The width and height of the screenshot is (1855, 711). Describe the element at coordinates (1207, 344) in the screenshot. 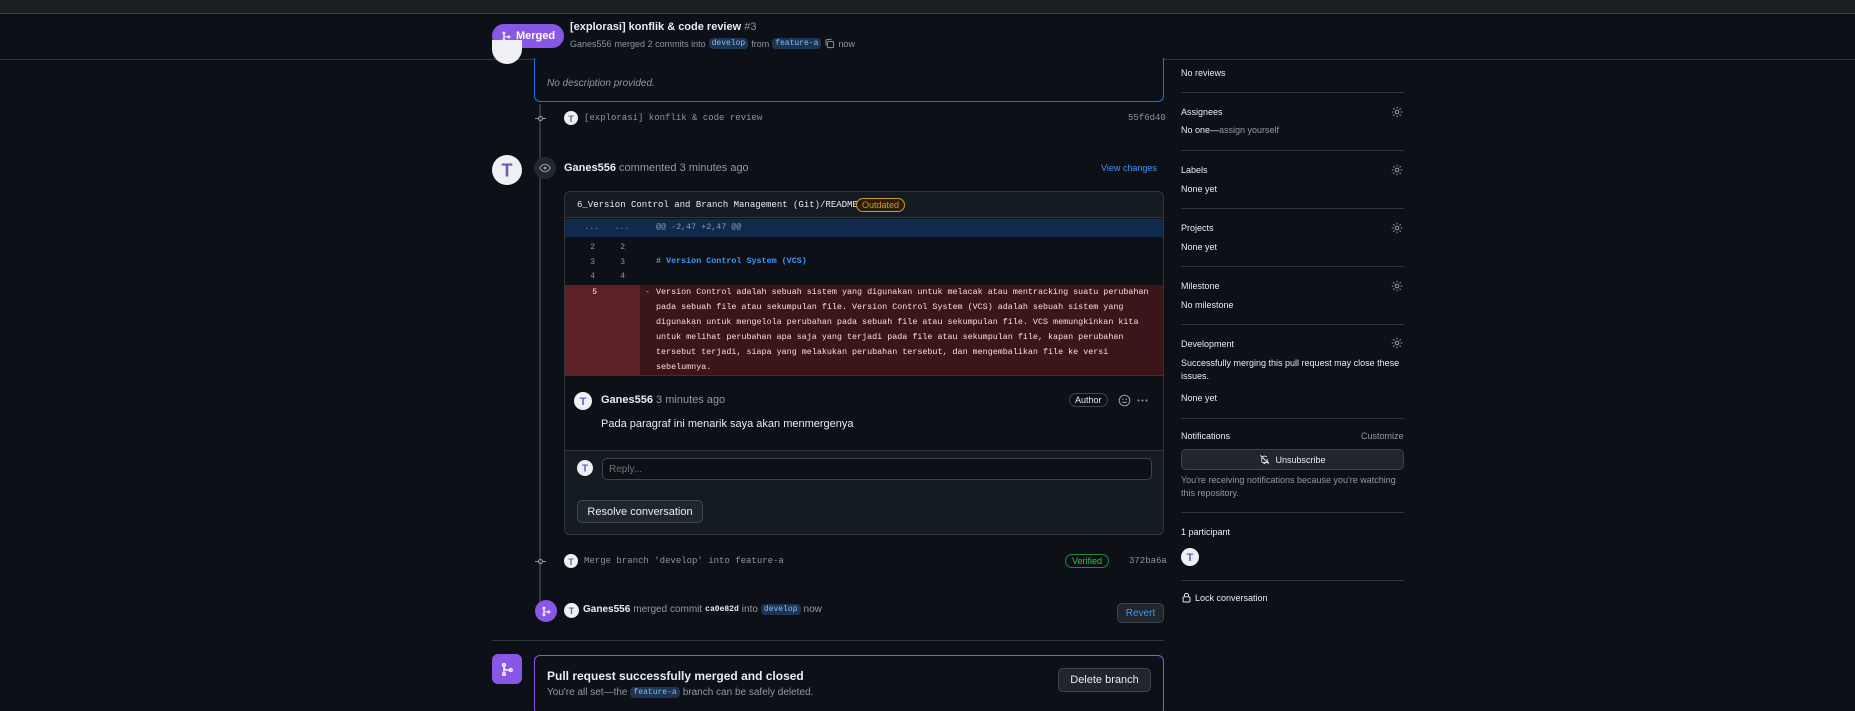

I see `development-label: Development` at that location.